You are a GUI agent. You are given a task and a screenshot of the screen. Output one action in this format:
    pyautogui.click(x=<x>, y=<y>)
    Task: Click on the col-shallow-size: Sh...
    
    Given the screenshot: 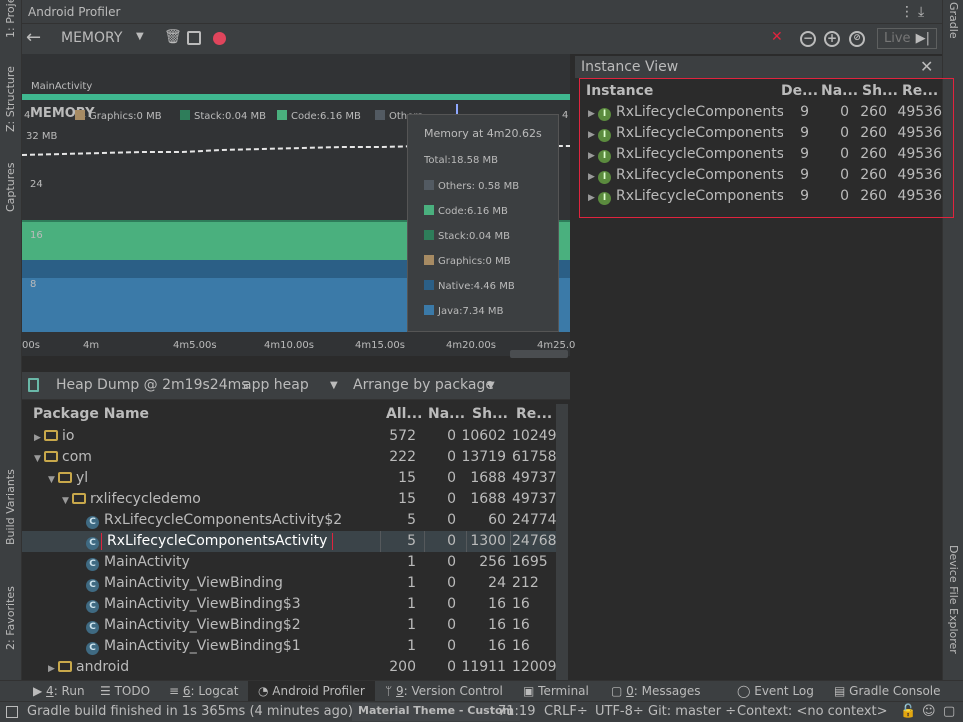 What is the action you would take?
    pyautogui.click(x=880, y=91)
    